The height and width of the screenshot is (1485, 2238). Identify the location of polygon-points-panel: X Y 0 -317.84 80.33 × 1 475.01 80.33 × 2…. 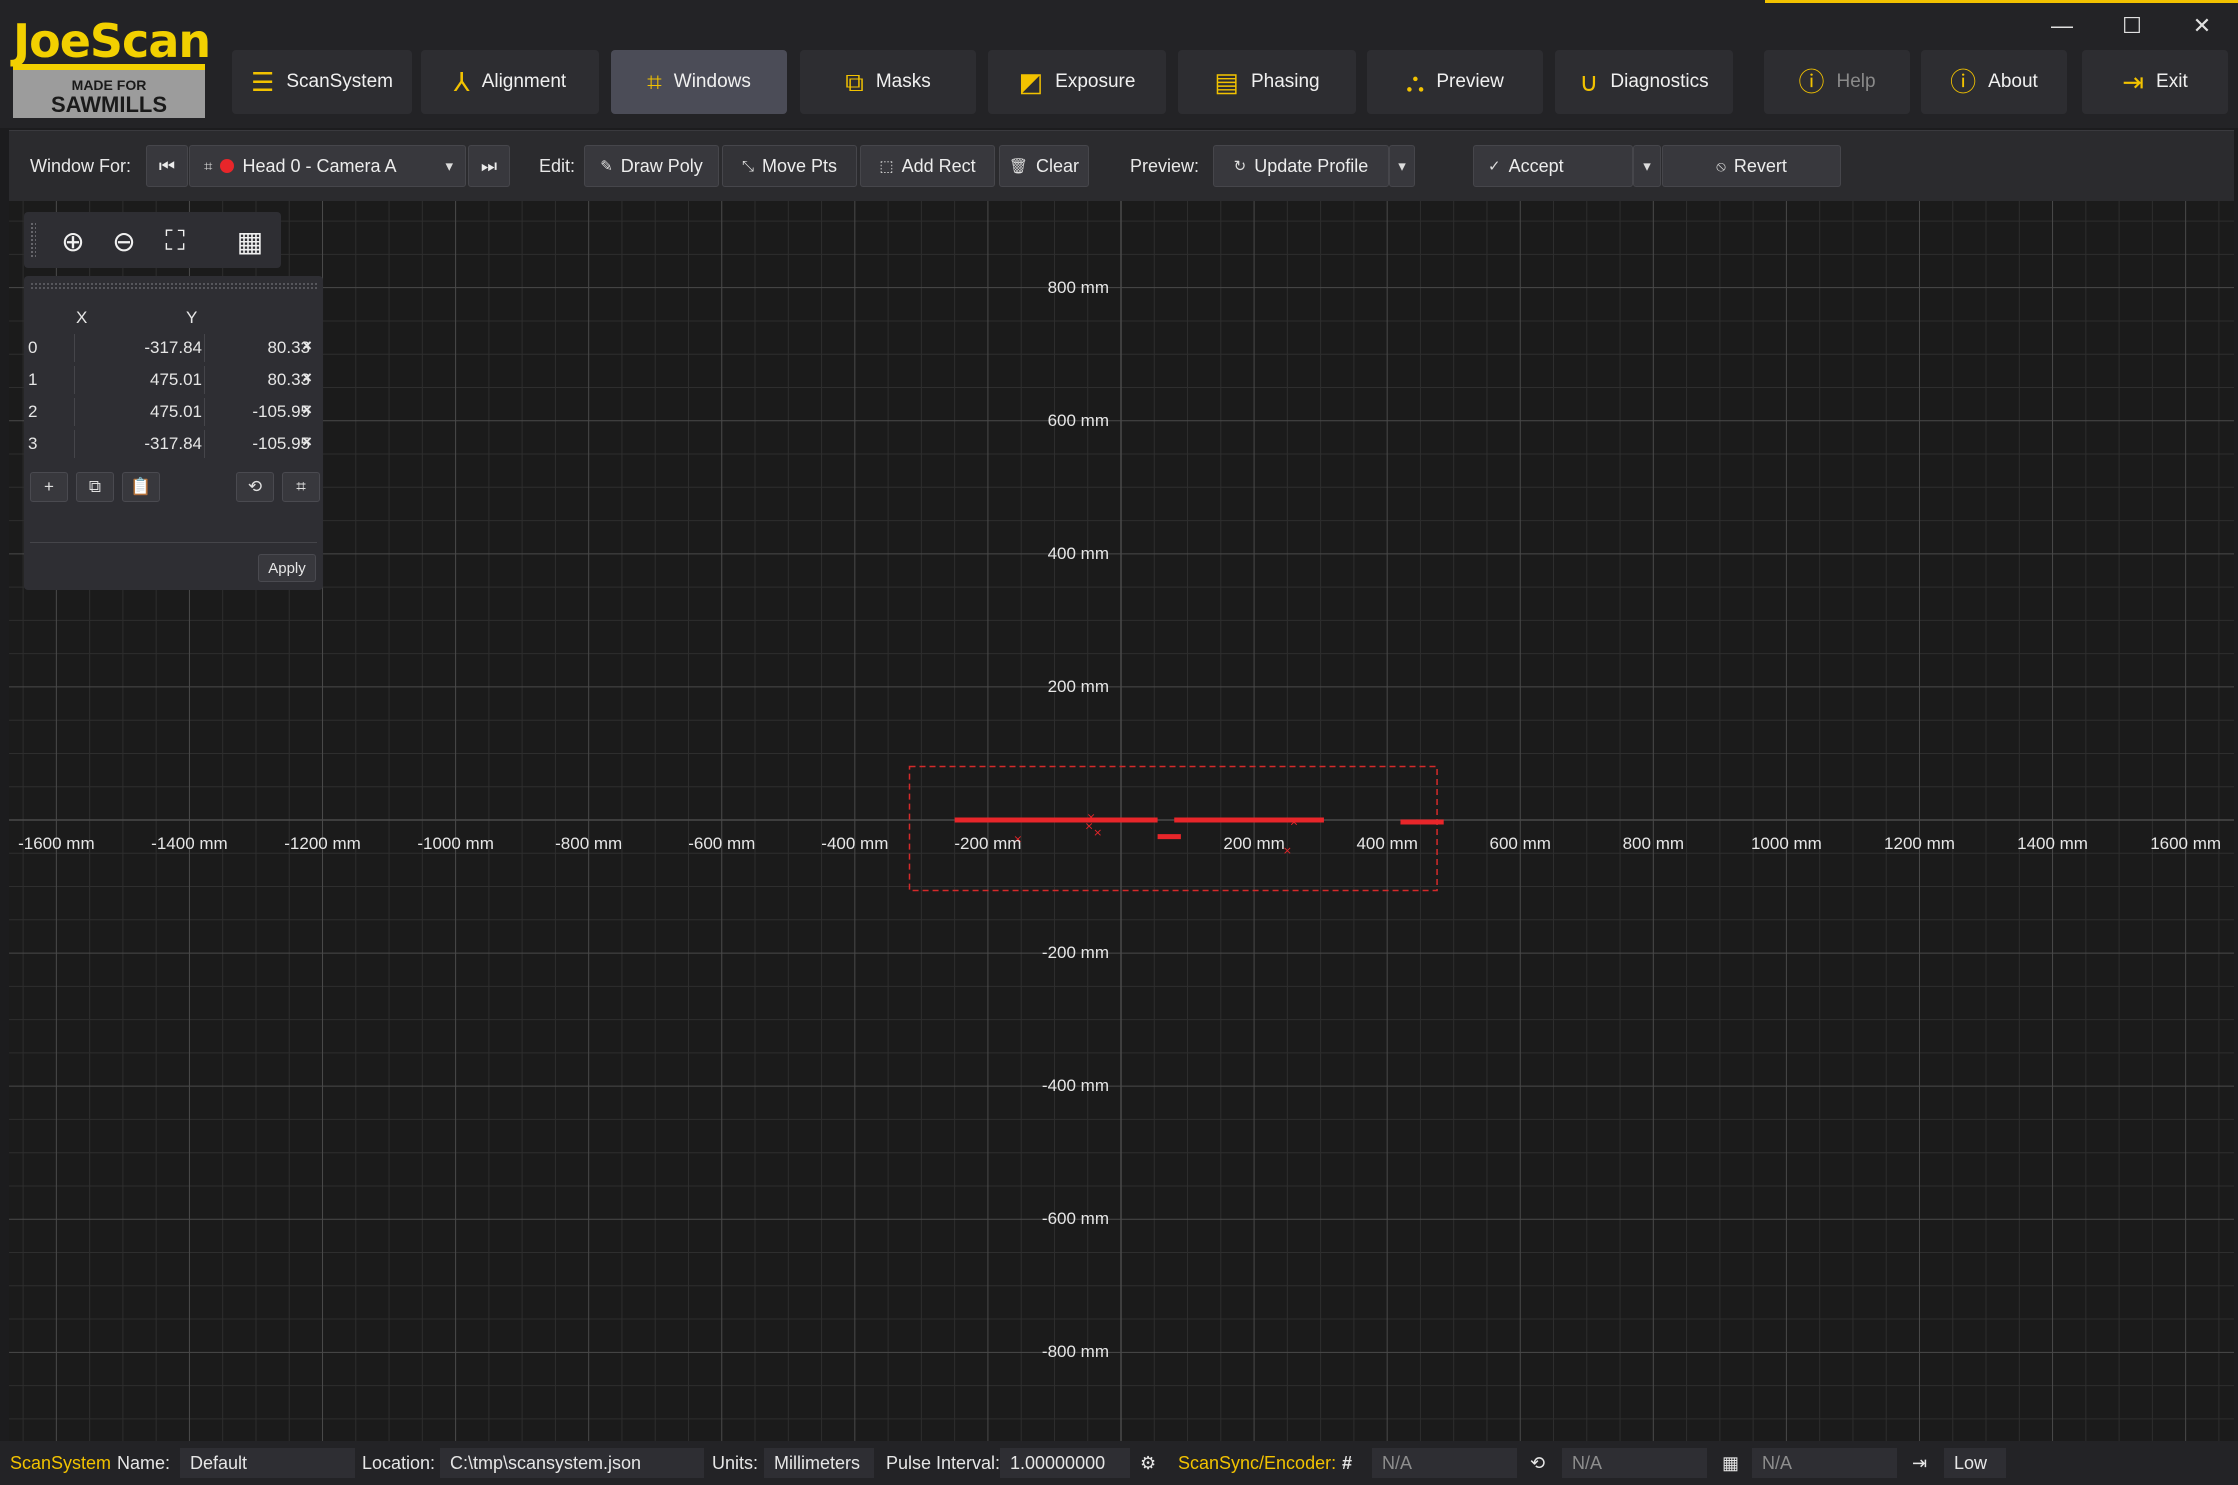
(173, 433).